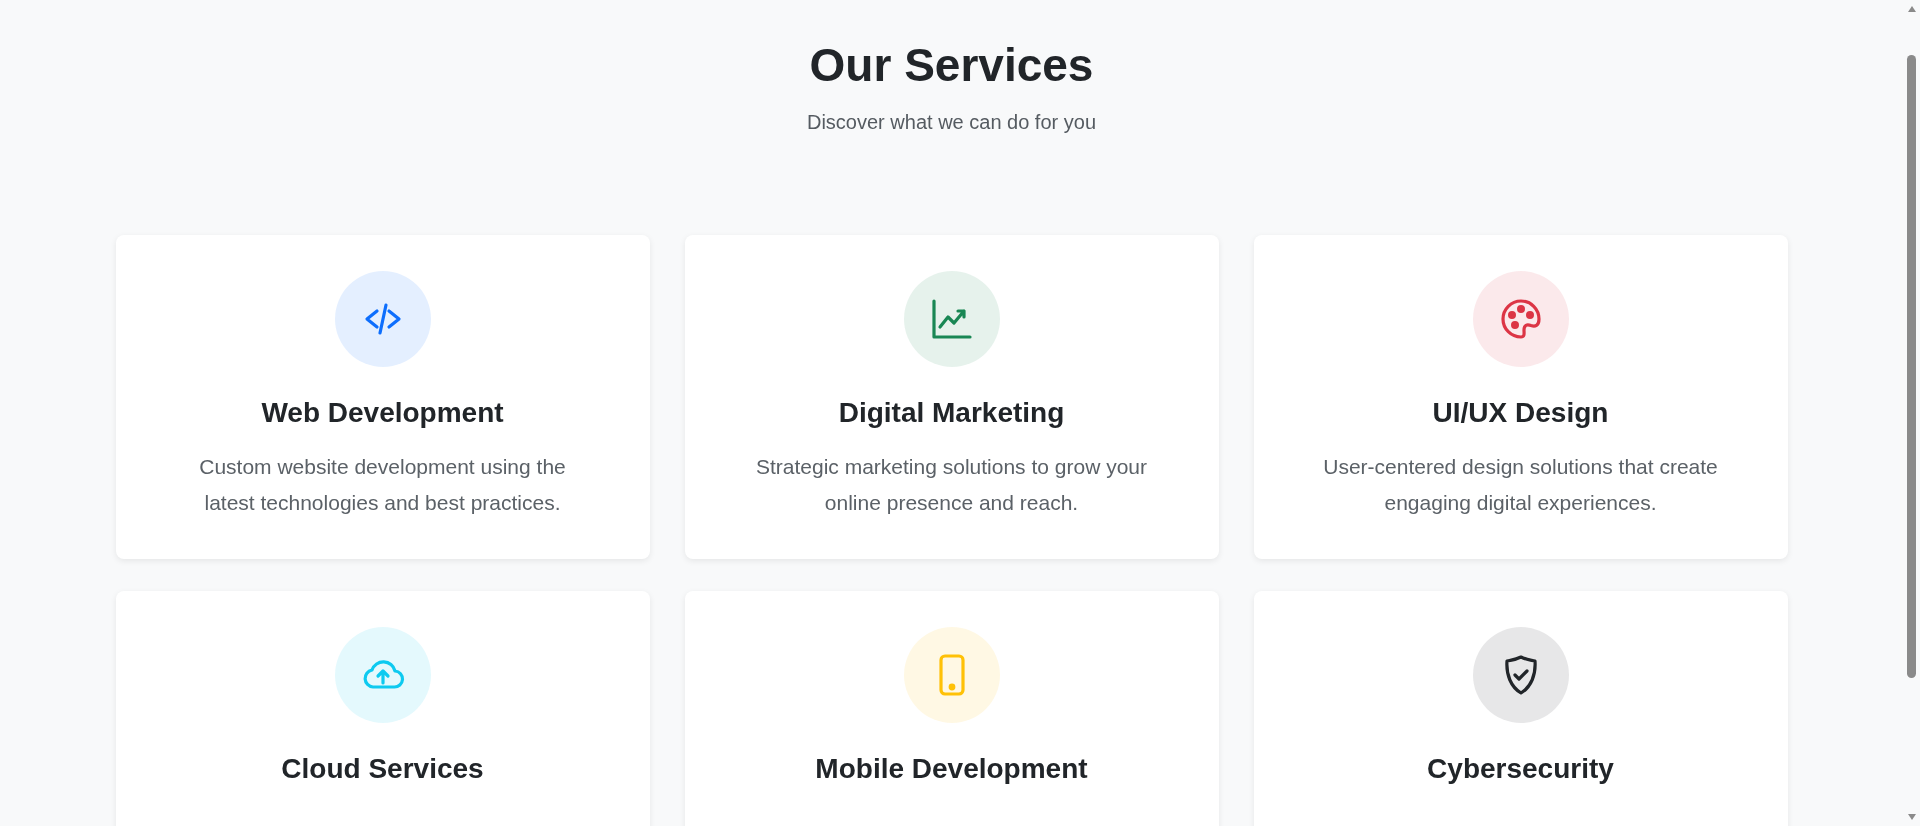 Image resolution: width=1920 pixels, height=826 pixels. Describe the element at coordinates (1520, 485) in the screenshot. I see `service-description: User-centered design solutions that create engaging digital experiences.` at that location.